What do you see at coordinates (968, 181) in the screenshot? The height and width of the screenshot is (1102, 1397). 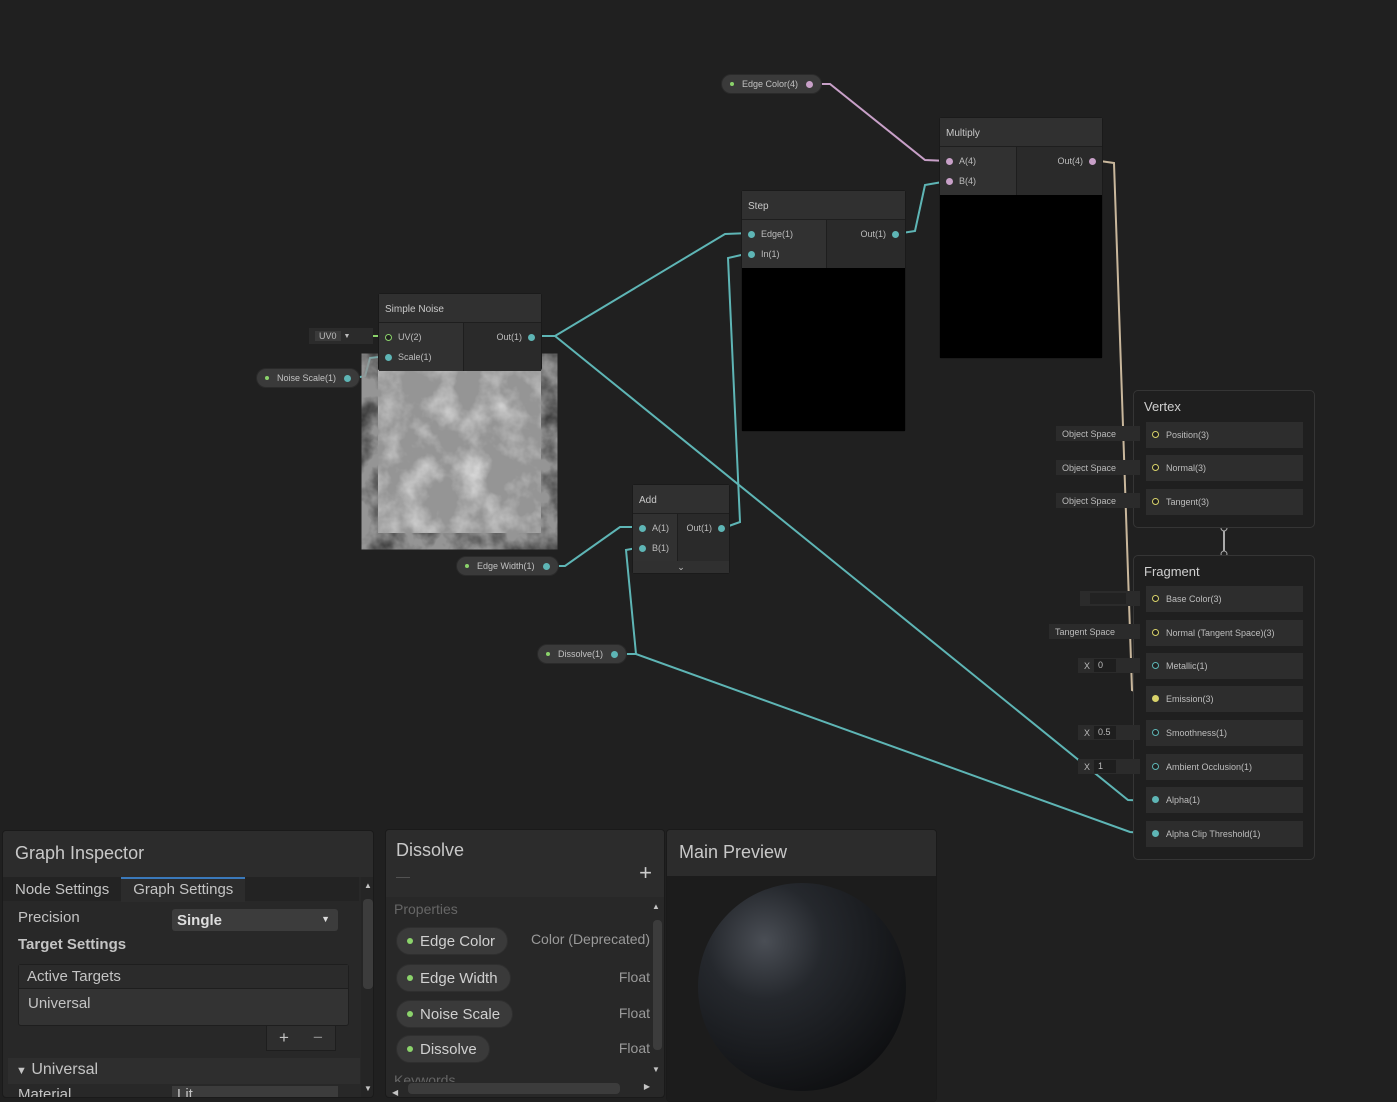 I see `port-label: B(4)` at bounding box center [968, 181].